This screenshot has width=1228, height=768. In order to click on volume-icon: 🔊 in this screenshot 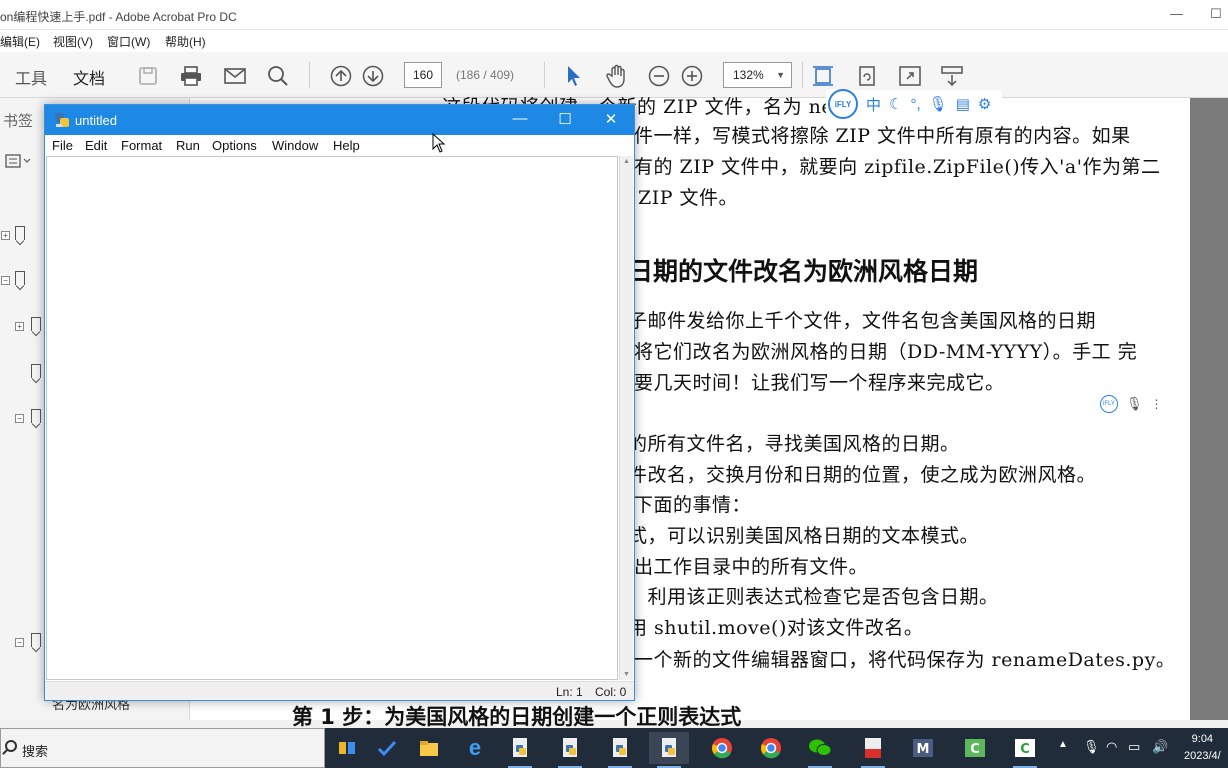, I will do `click(1160, 747)`.